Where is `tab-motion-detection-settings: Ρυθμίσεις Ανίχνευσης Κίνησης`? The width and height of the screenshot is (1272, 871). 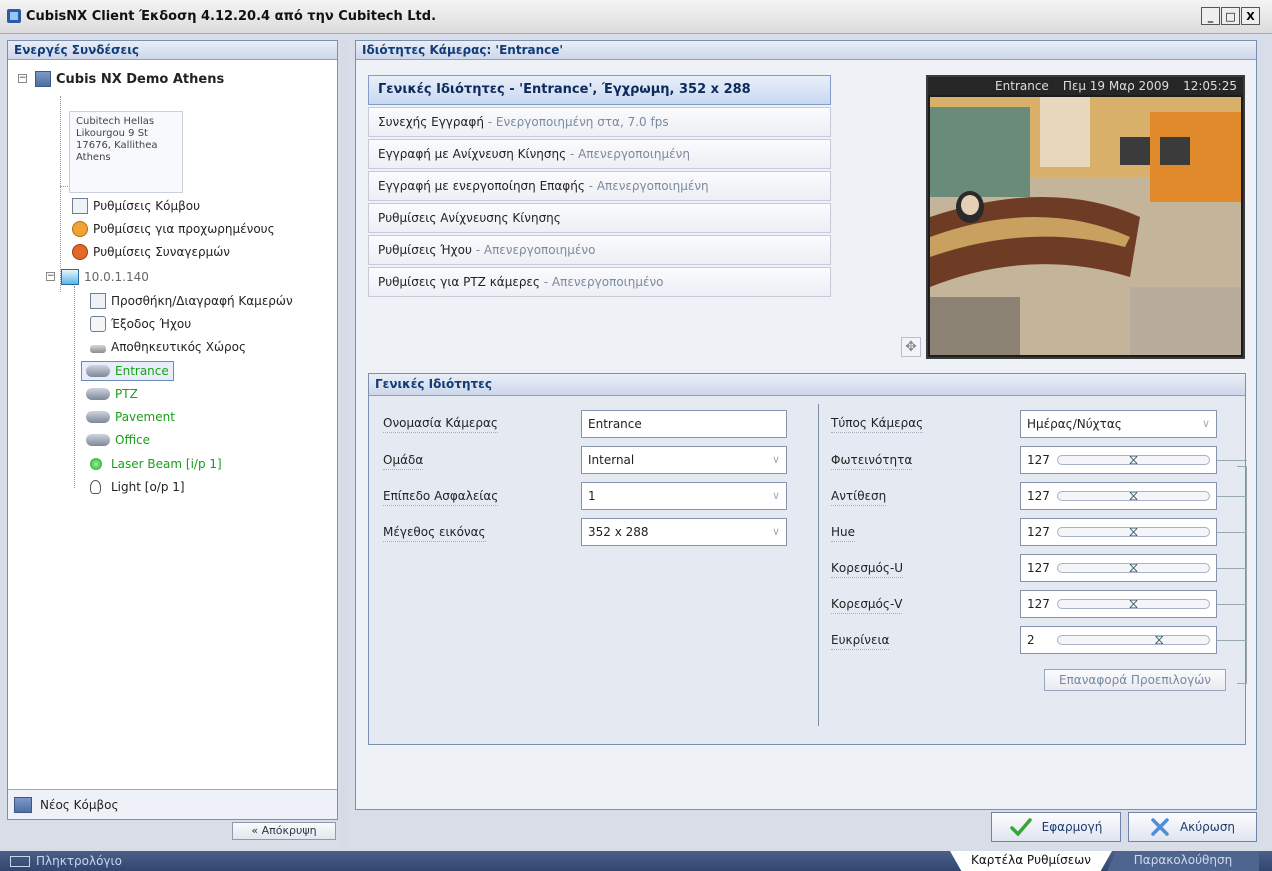
tab-motion-detection-settings: Ρυθμίσεις Ανίχνευσης Κίνησης is located at coordinates (599, 218).